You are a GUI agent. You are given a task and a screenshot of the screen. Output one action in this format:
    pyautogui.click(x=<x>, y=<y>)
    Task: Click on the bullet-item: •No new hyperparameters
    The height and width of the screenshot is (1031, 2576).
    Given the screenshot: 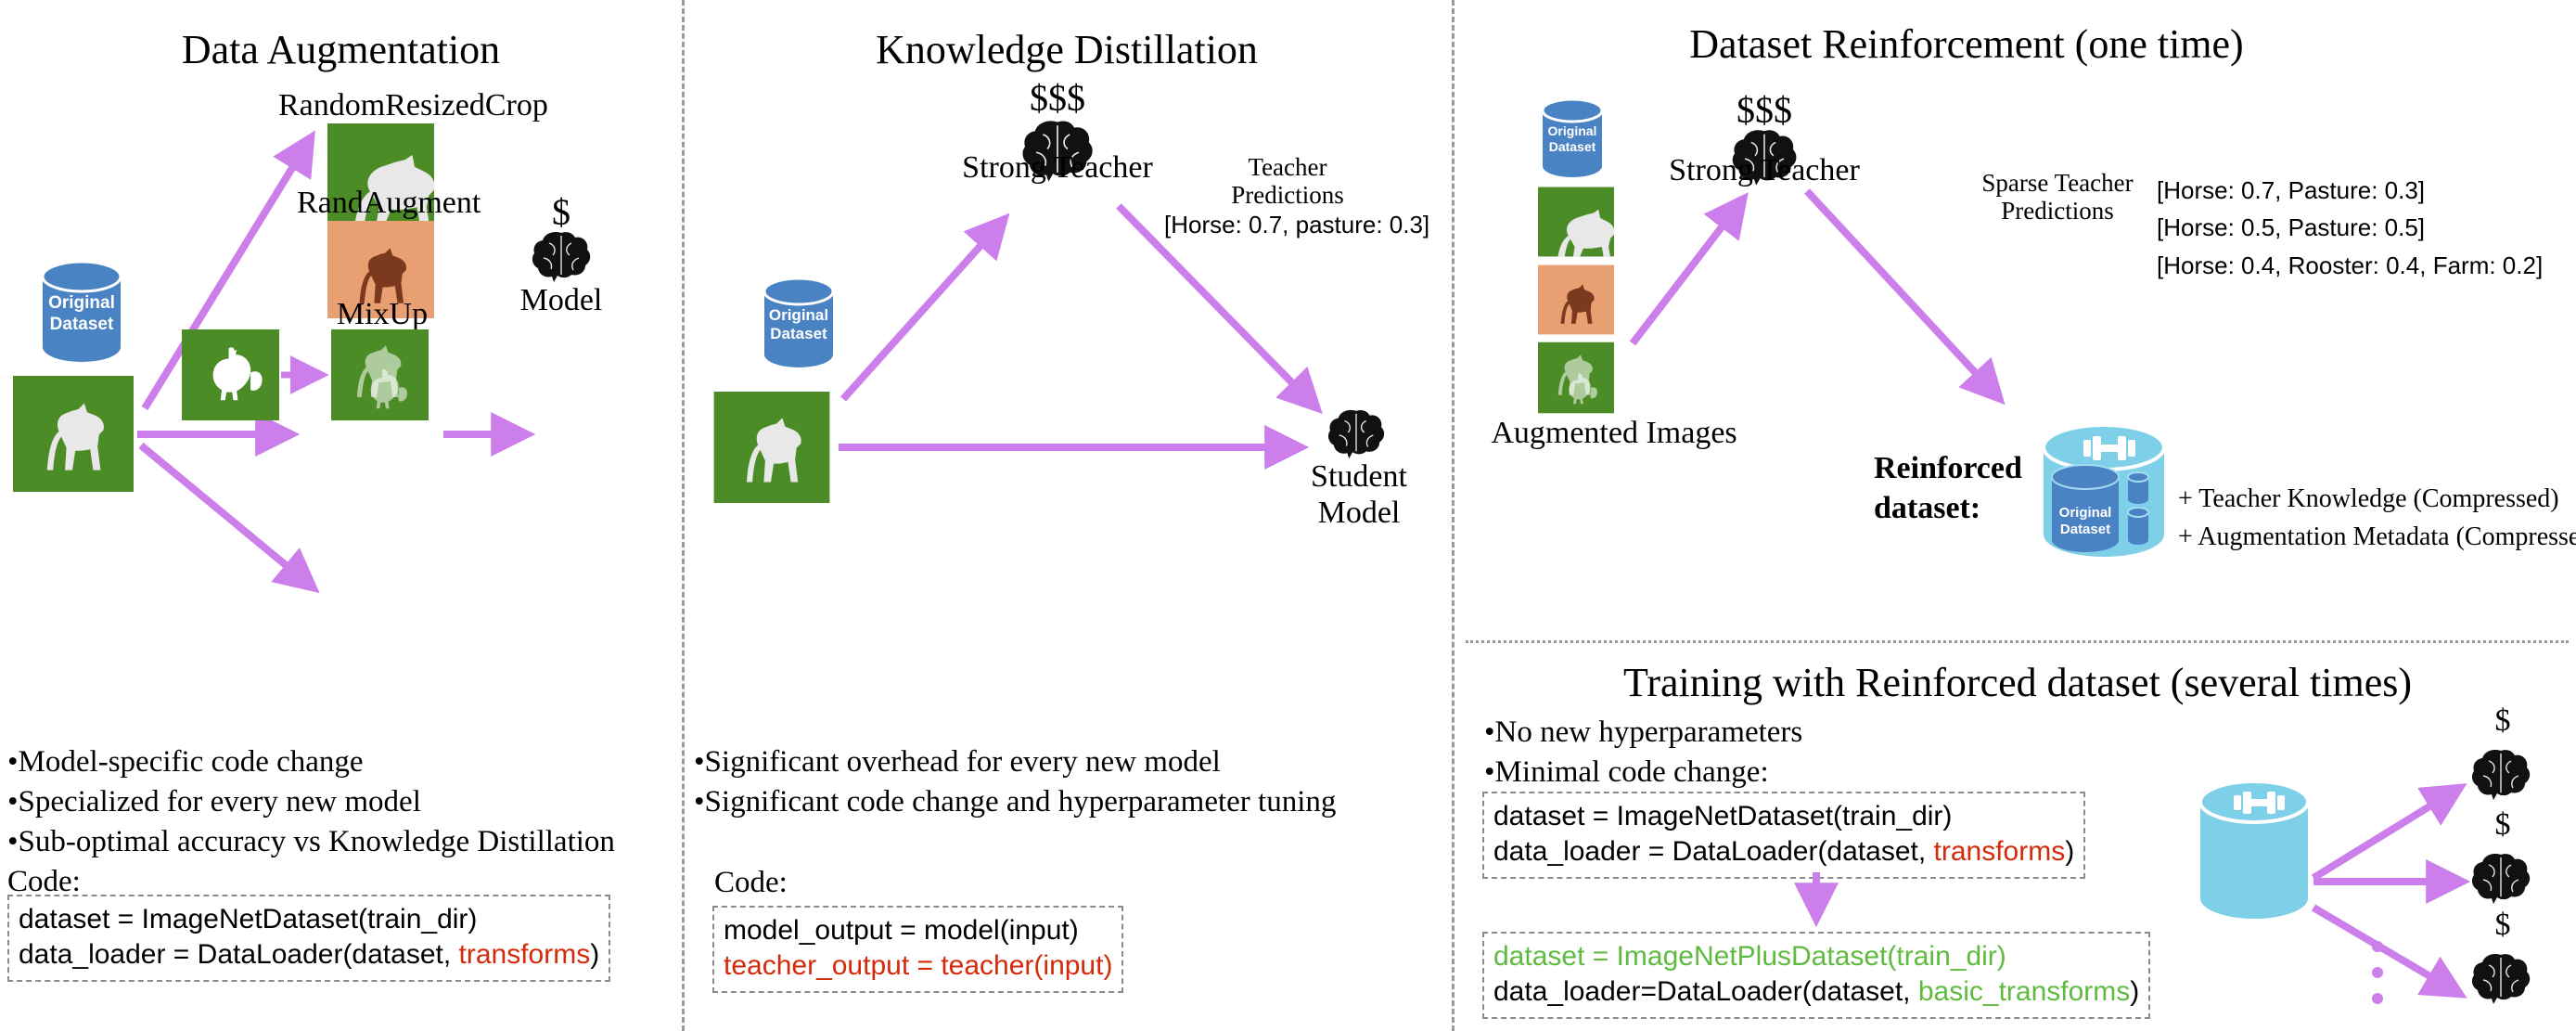 What is the action you would take?
    pyautogui.click(x=1643, y=732)
    